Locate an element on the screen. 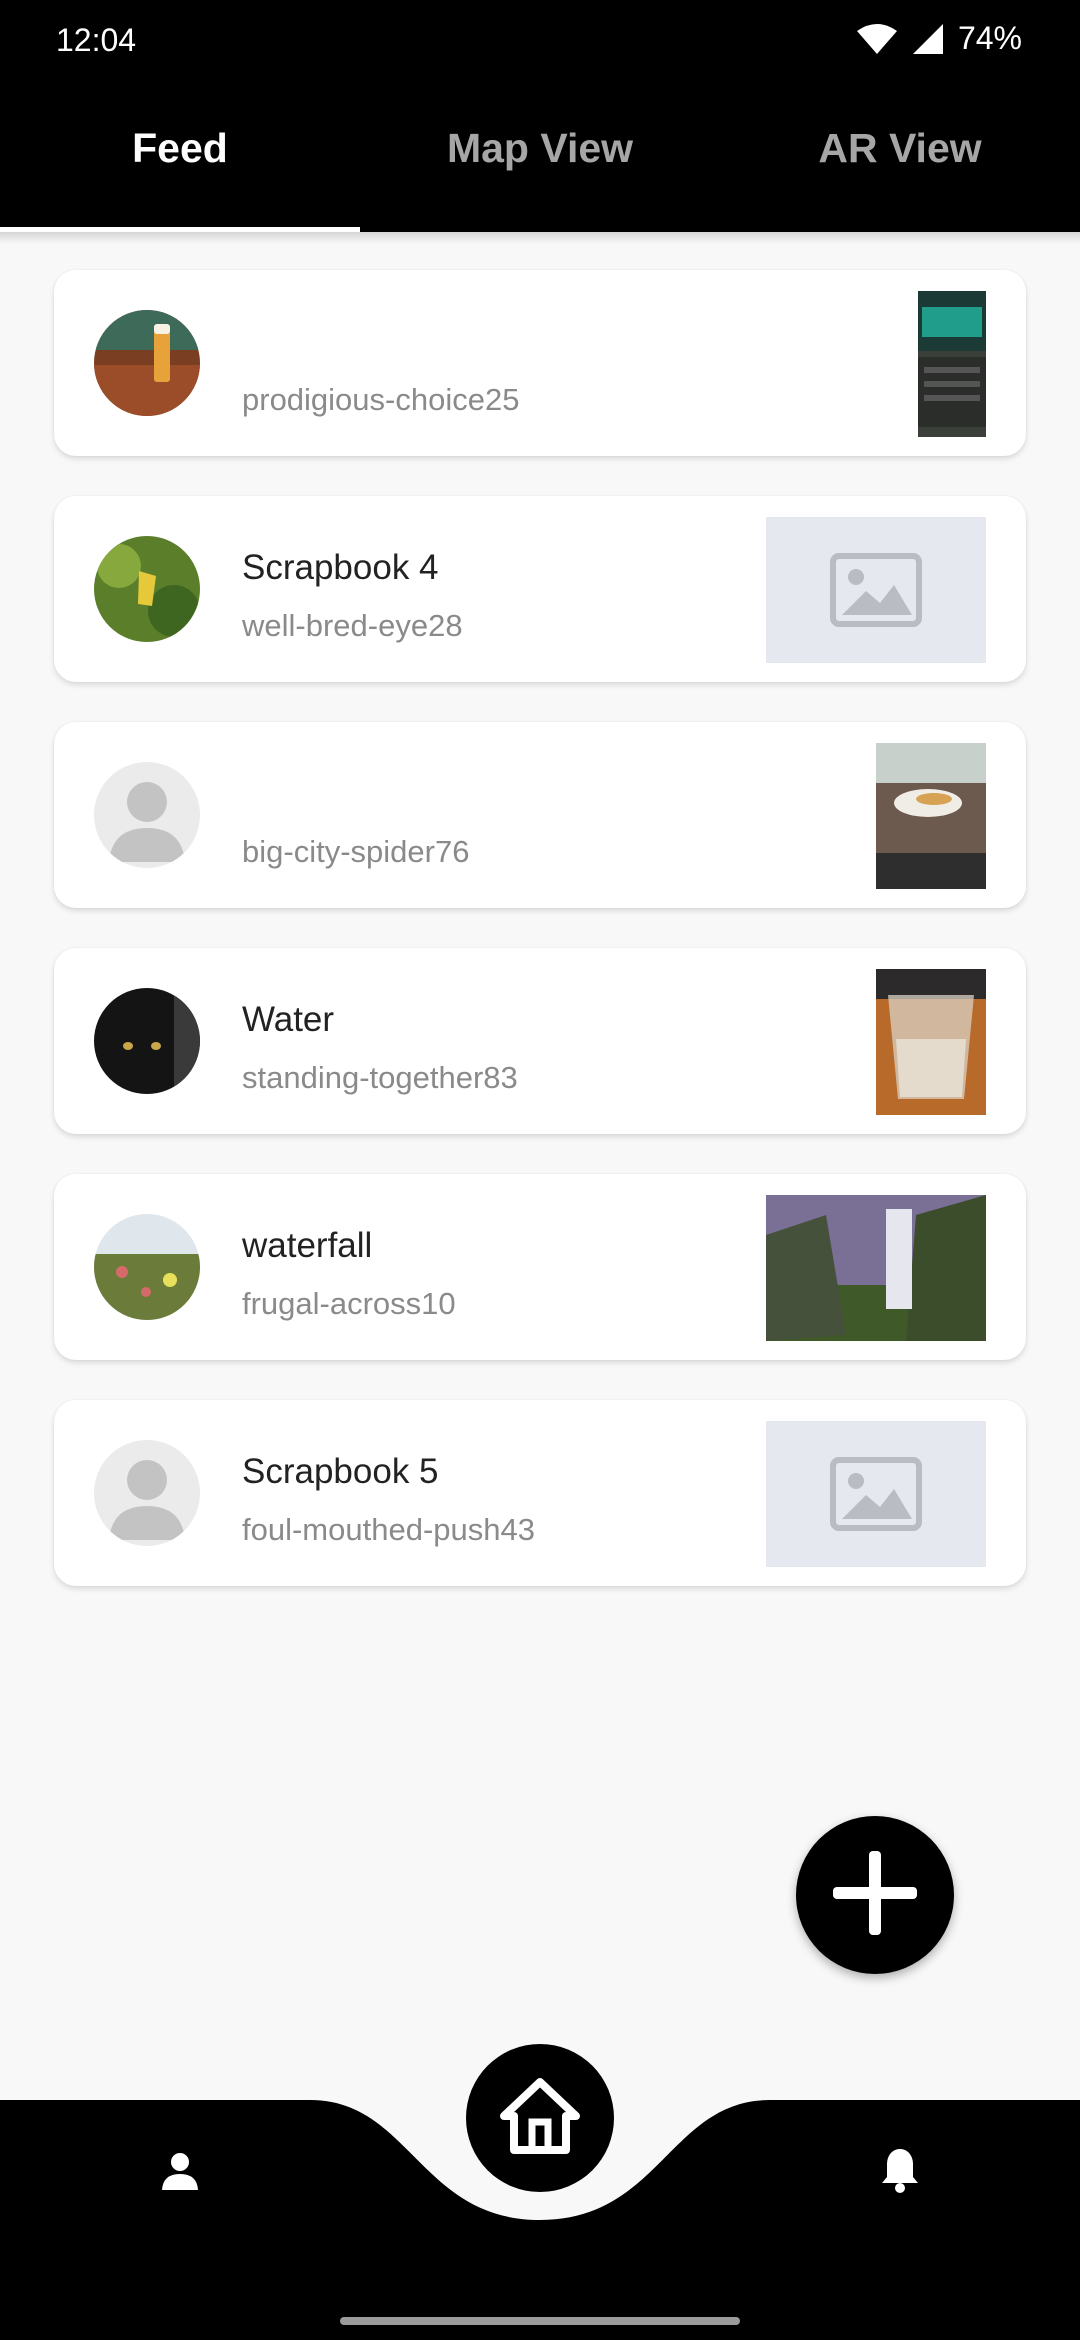 The height and width of the screenshot is (2340, 1080). person-icon is located at coordinates (180, 2172).